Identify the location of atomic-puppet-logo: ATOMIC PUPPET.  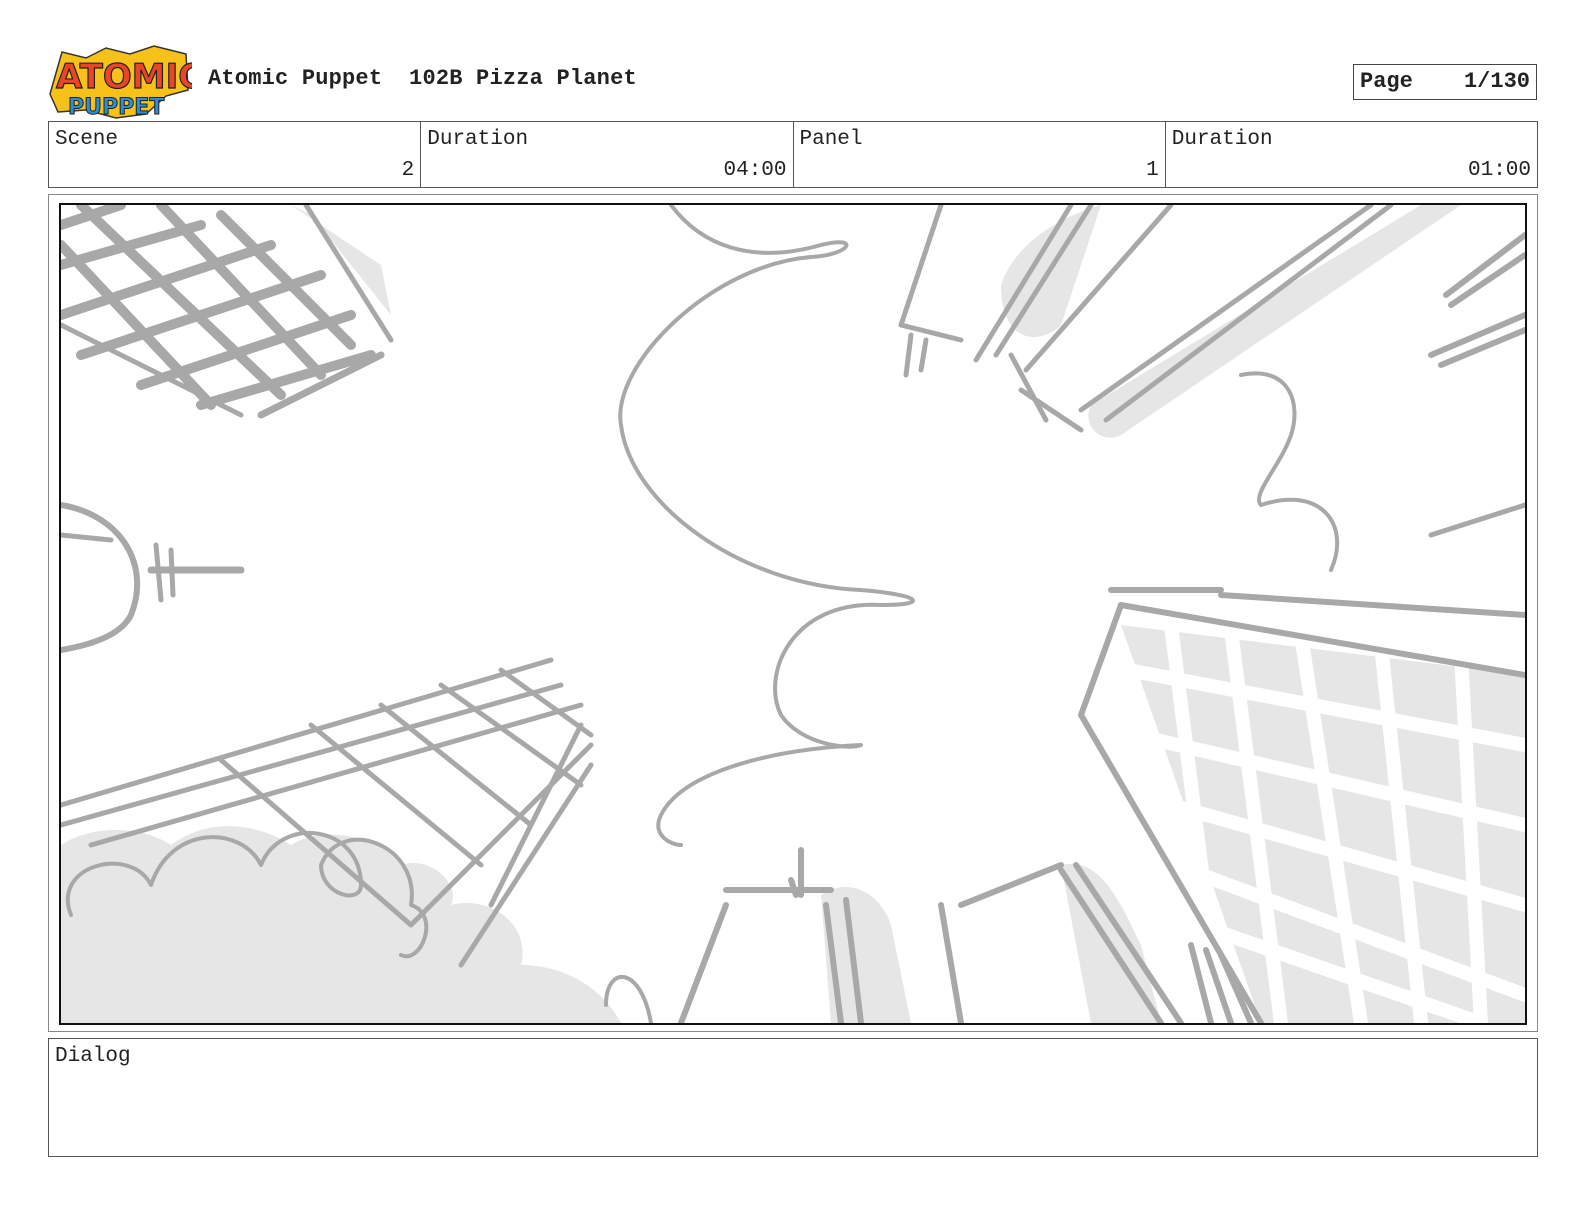
(125, 82).